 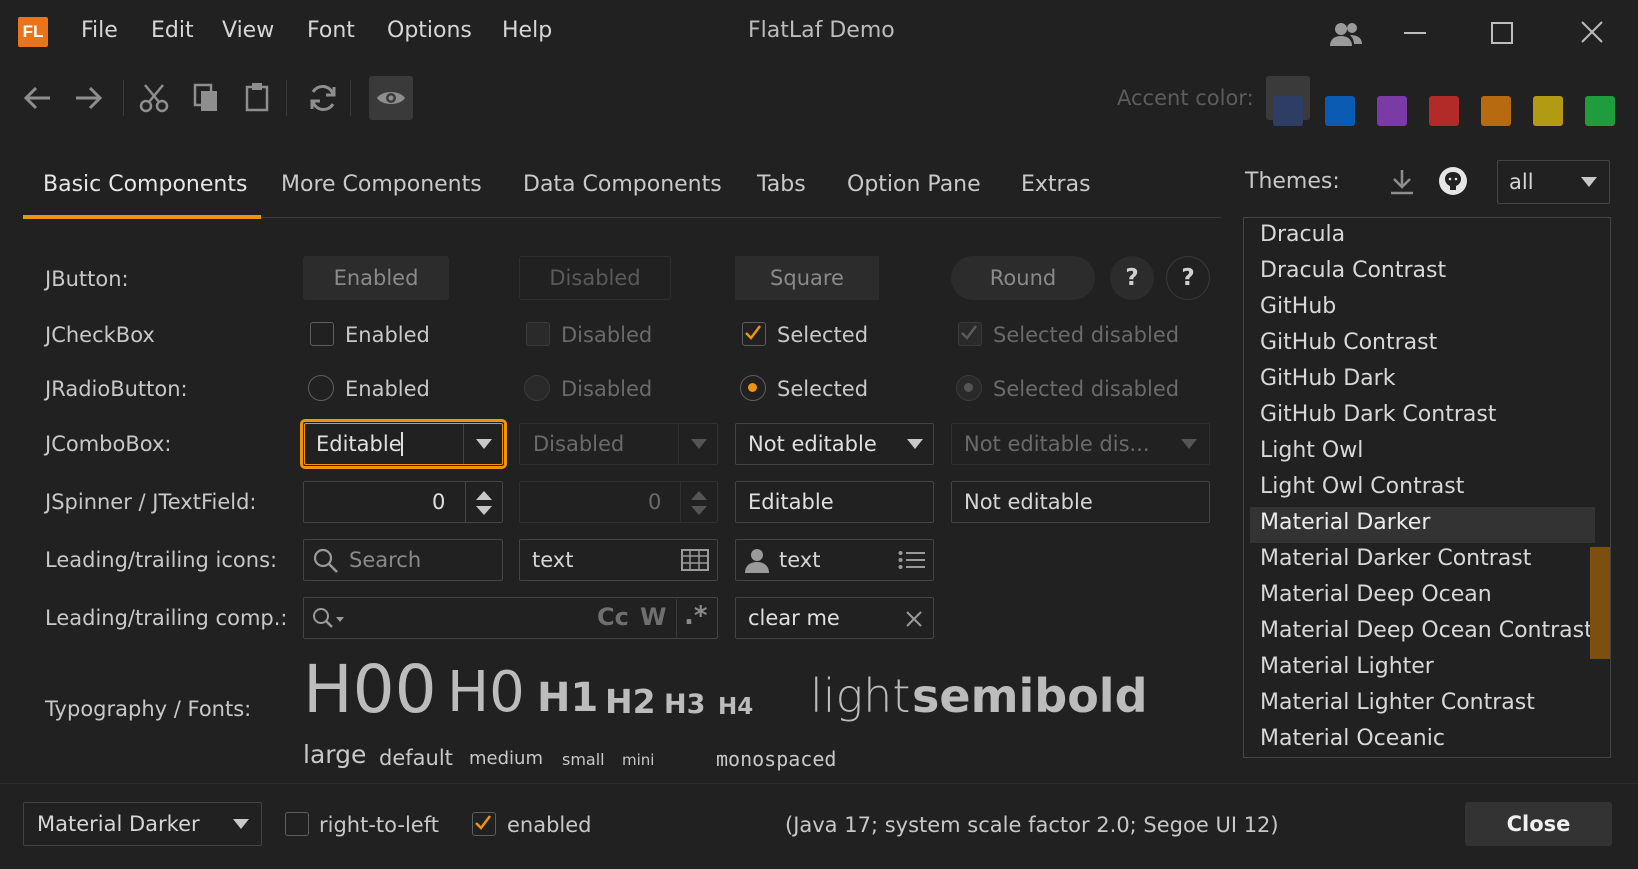 What do you see at coordinates (618, 560) in the screenshot?
I see `text-field-table: text` at bounding box center [618, 560].